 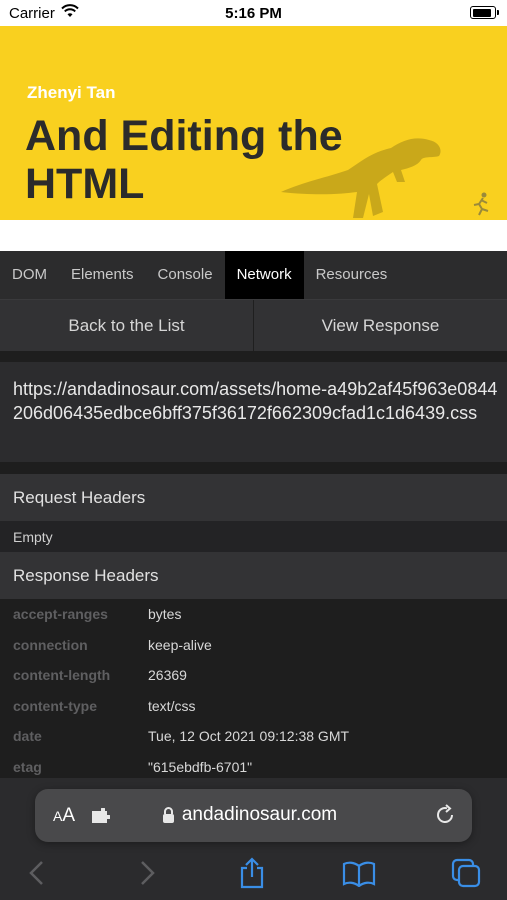 What do you see at coordinates (33, 537) in the screenshot?
I see `empty-label: Empty` at bounding box center [33, 537].